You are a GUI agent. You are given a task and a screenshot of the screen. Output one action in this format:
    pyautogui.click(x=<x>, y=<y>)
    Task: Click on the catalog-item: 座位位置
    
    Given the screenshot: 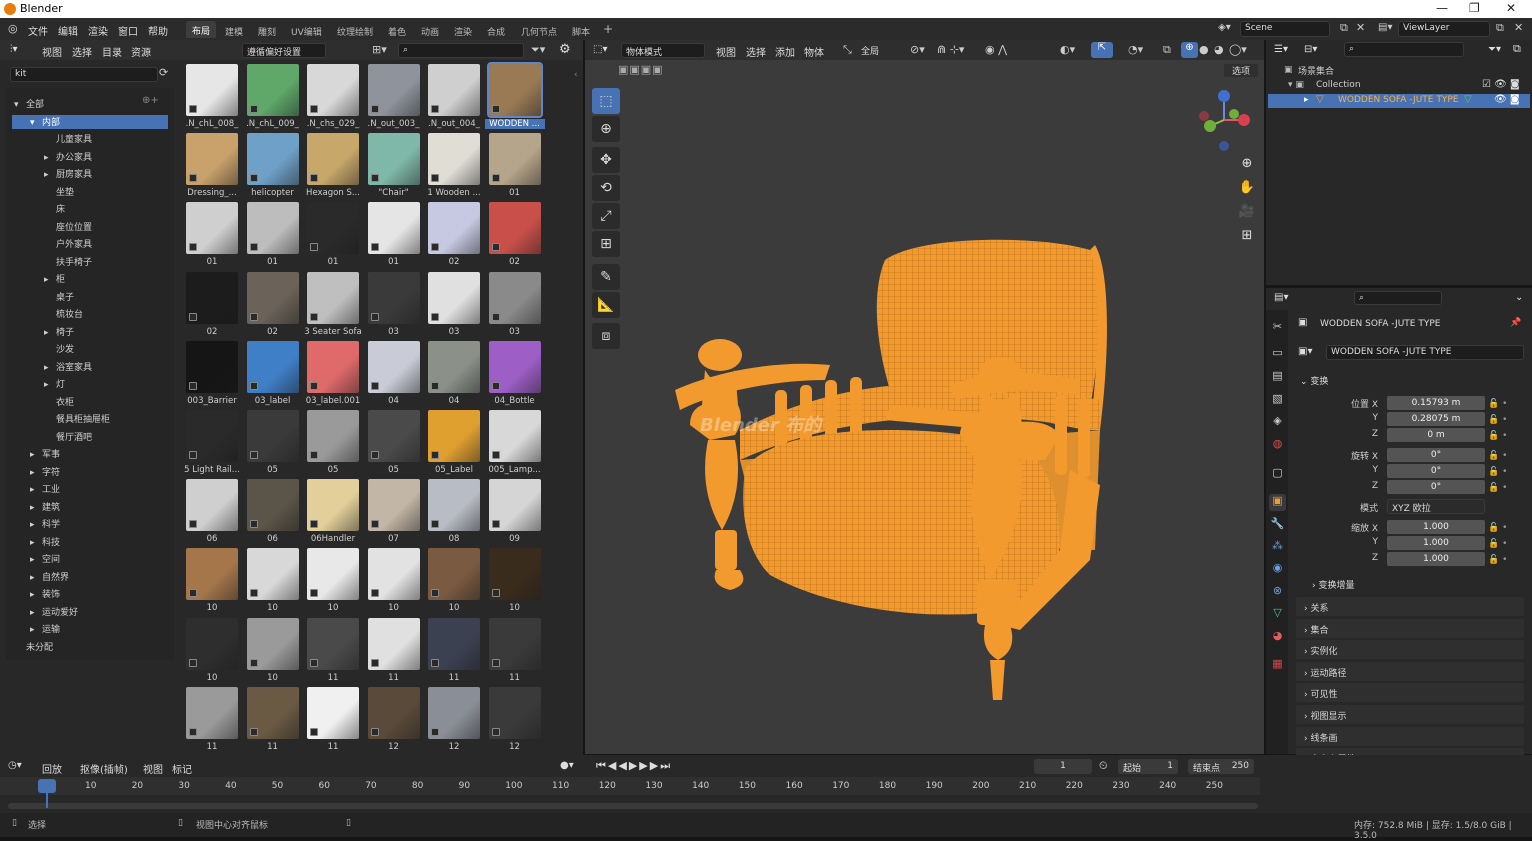 What is the action you would take?
    pyautogui.click(x=68, y=227)
    